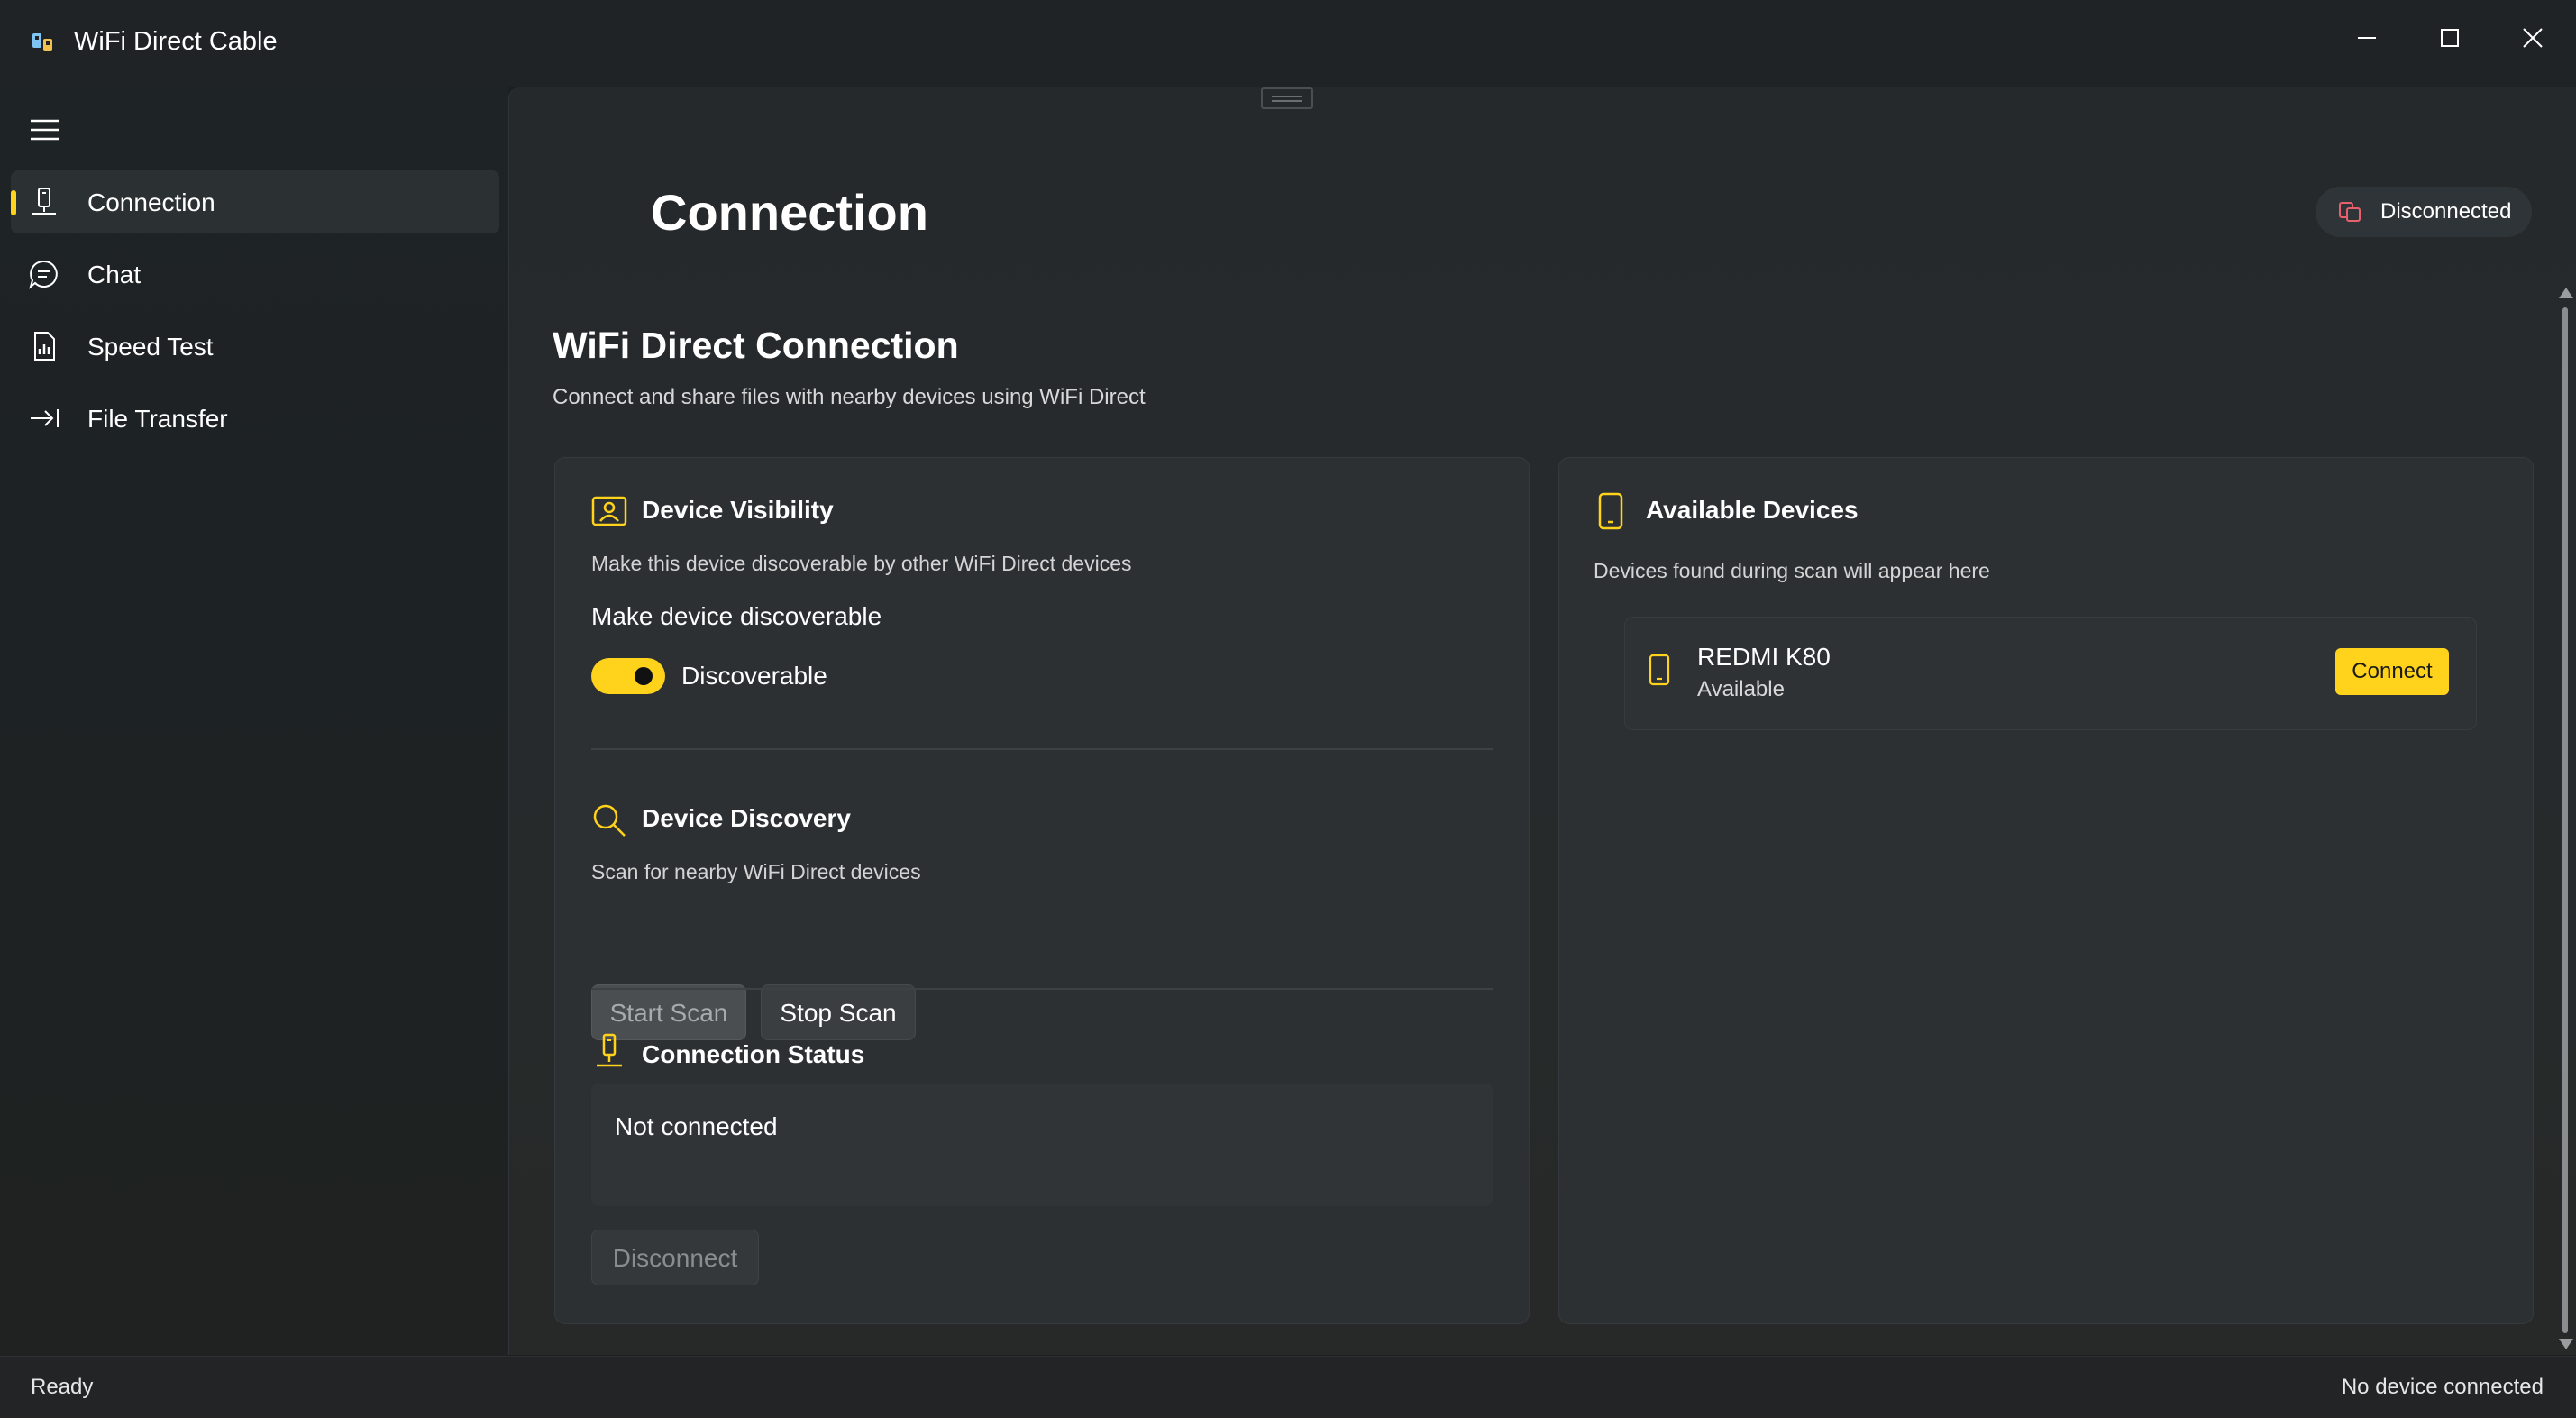 The image size is (2576, 1418). Describe the element at coordinates (42, 42) in the screenshot. I see `app-icon` at that location.